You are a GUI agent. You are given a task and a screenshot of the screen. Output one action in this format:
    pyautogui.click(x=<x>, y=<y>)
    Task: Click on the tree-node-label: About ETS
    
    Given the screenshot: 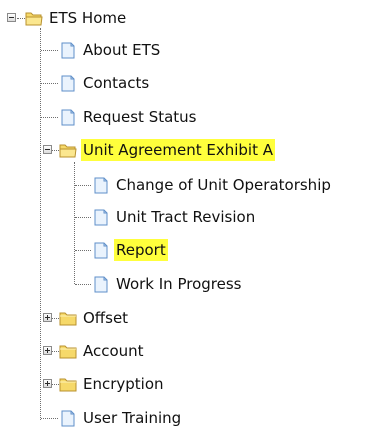 What is the action you would take?
    pyautogui.click(x=122, y=50)
    